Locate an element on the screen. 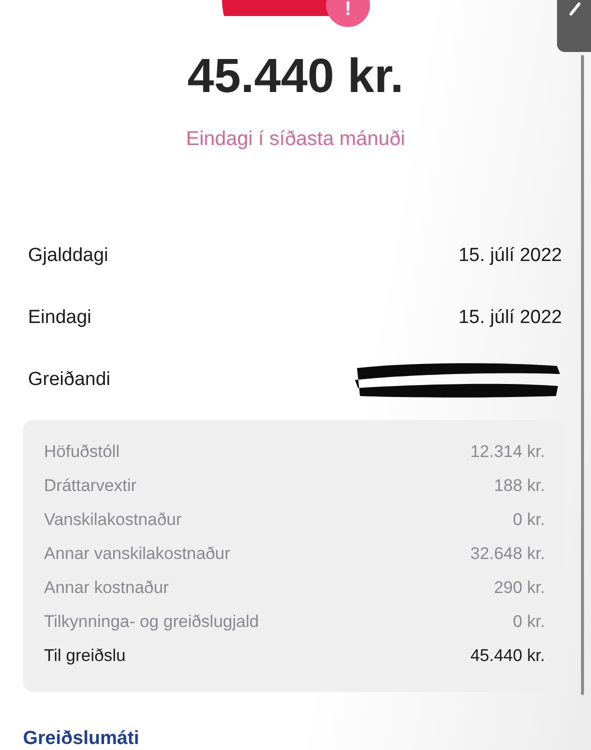 The image size is (591, 750). breakdown-value: 32.648 kr. is located at coordinates (507, 554).